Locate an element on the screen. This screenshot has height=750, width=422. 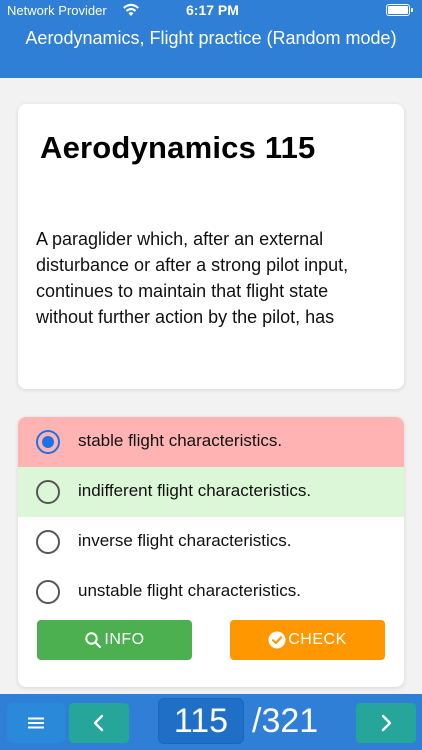
check-button: CHECK is located at coordinates (307, 640).